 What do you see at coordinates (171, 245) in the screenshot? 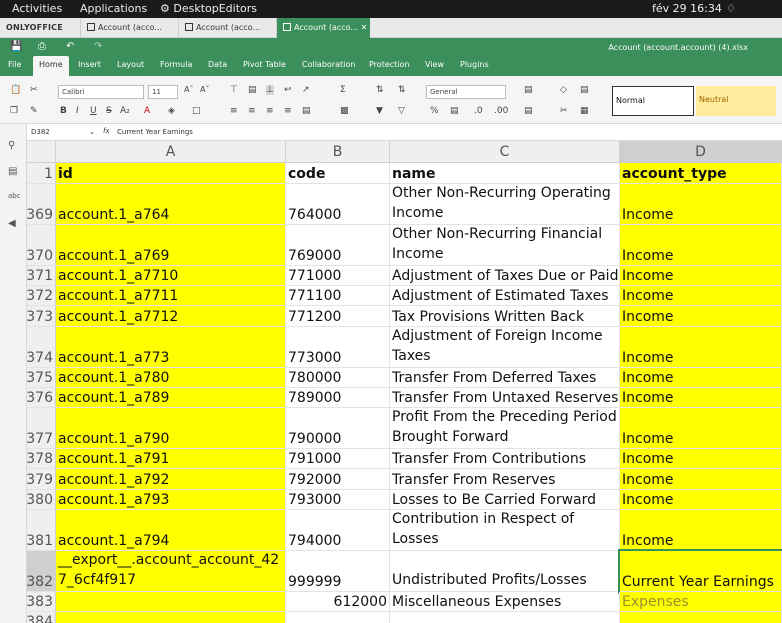
I see `table-cell: account.1_a769` at bounding box center [171, 245].